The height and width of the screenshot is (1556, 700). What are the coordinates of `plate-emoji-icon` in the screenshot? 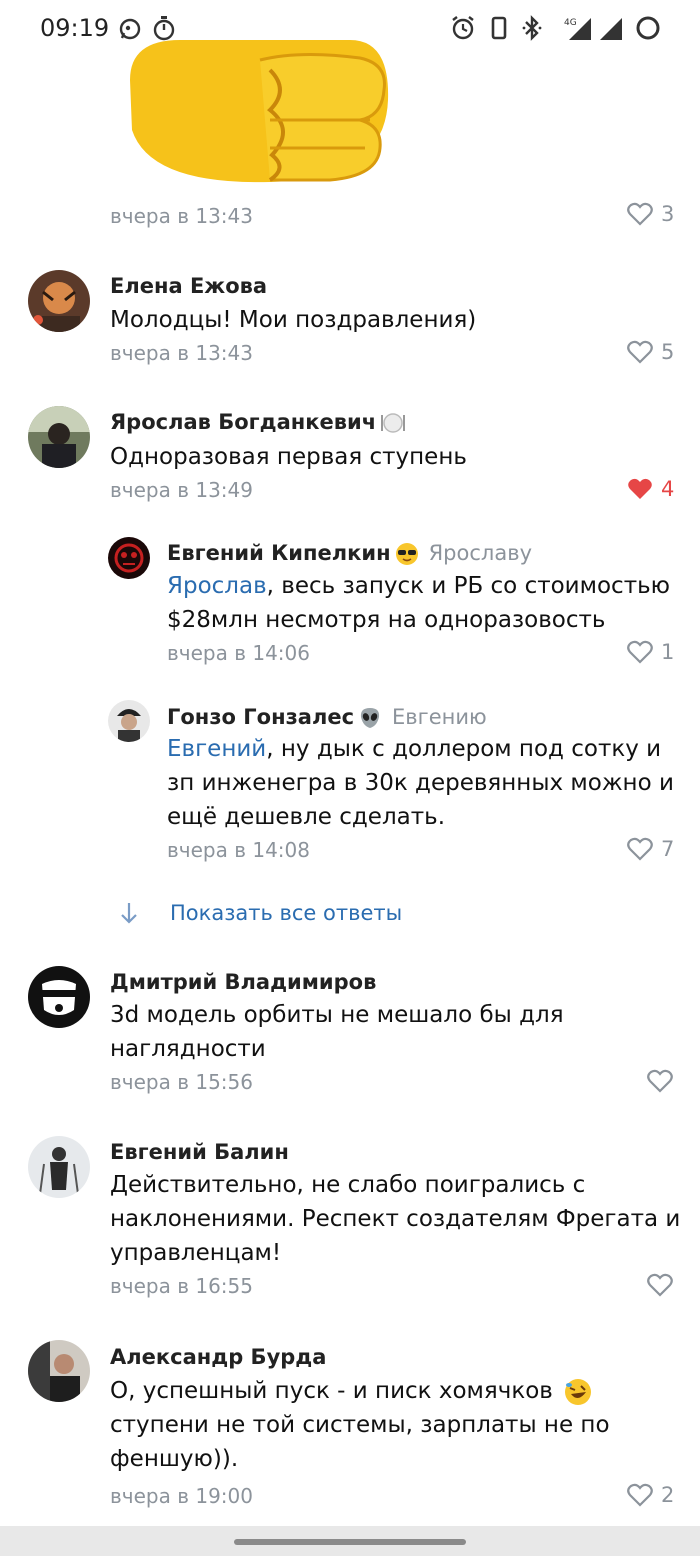 It's located at (393, 423).